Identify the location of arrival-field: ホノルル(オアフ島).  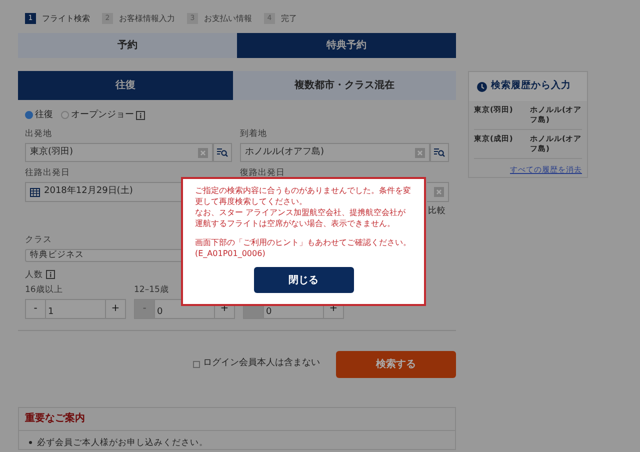
(335, 152).